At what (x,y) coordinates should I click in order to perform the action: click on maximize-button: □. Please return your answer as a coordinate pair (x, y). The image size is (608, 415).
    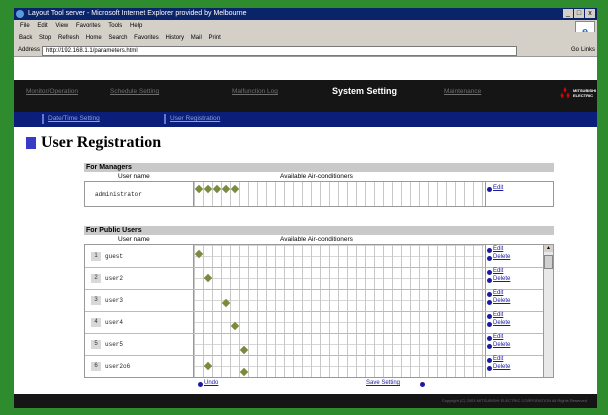
    Looking at the image, I should click on (579, 13).